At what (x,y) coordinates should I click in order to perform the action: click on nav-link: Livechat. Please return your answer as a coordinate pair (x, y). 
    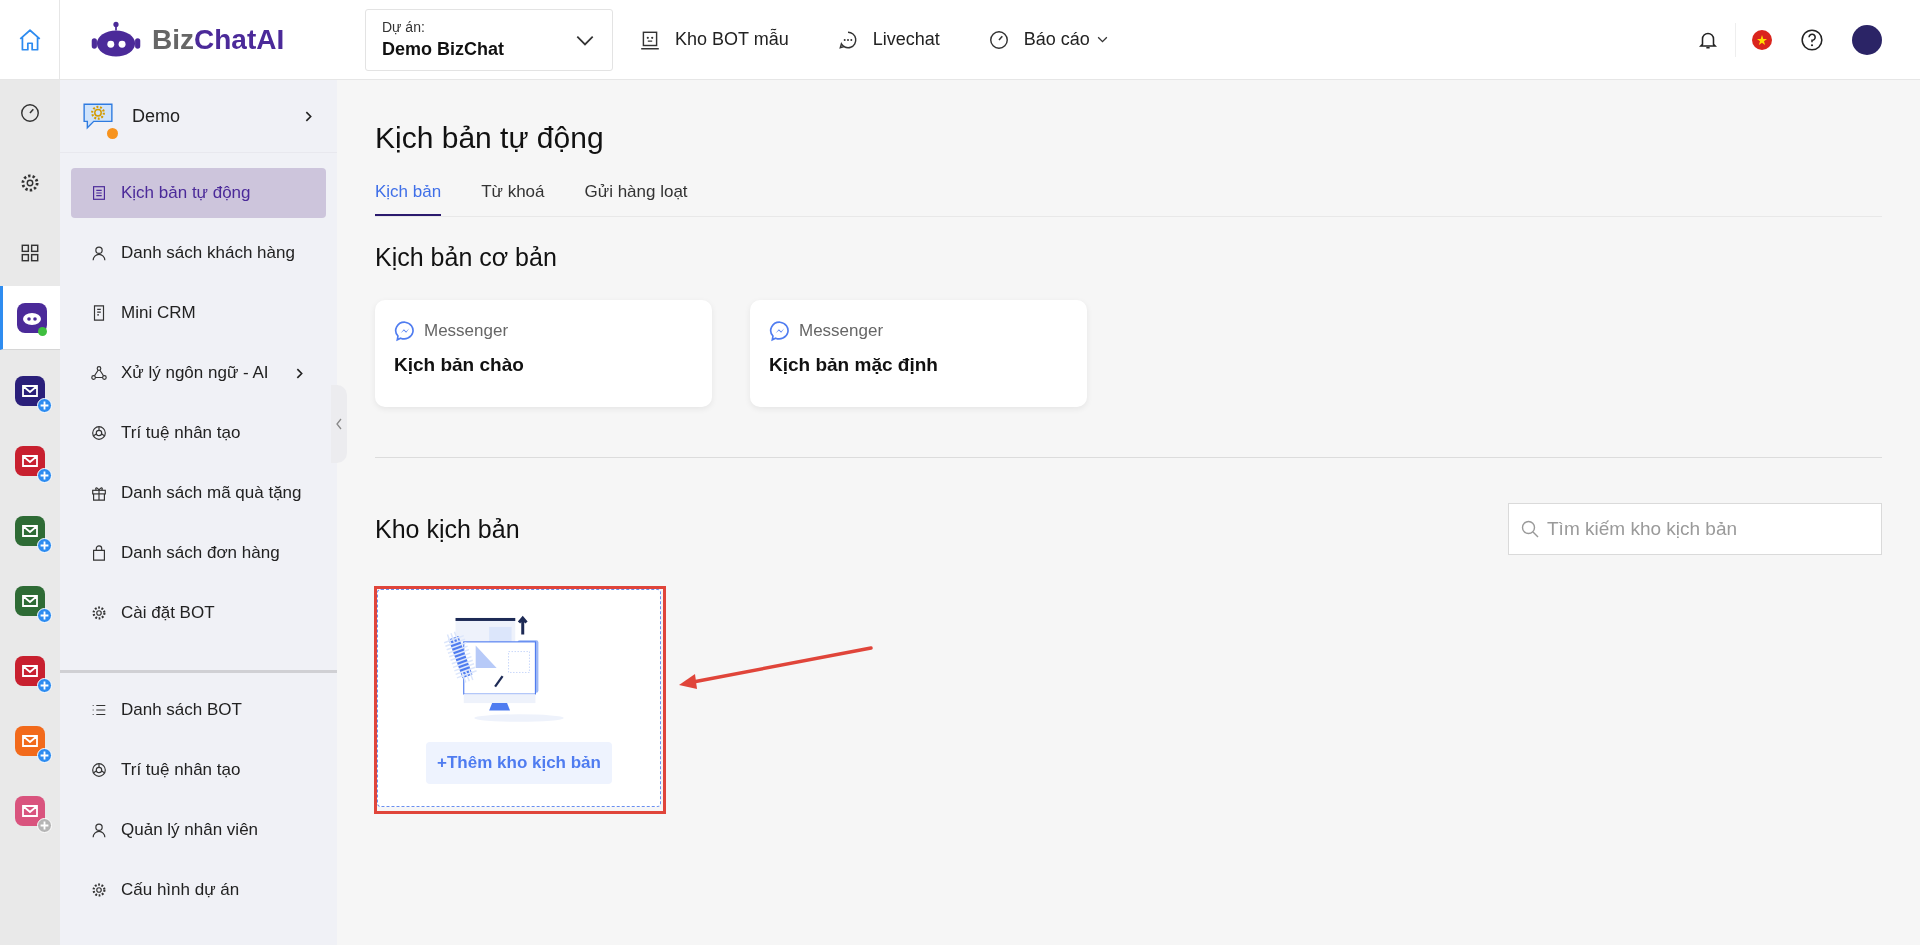
    Looking at the image, I should click on (888, 39).